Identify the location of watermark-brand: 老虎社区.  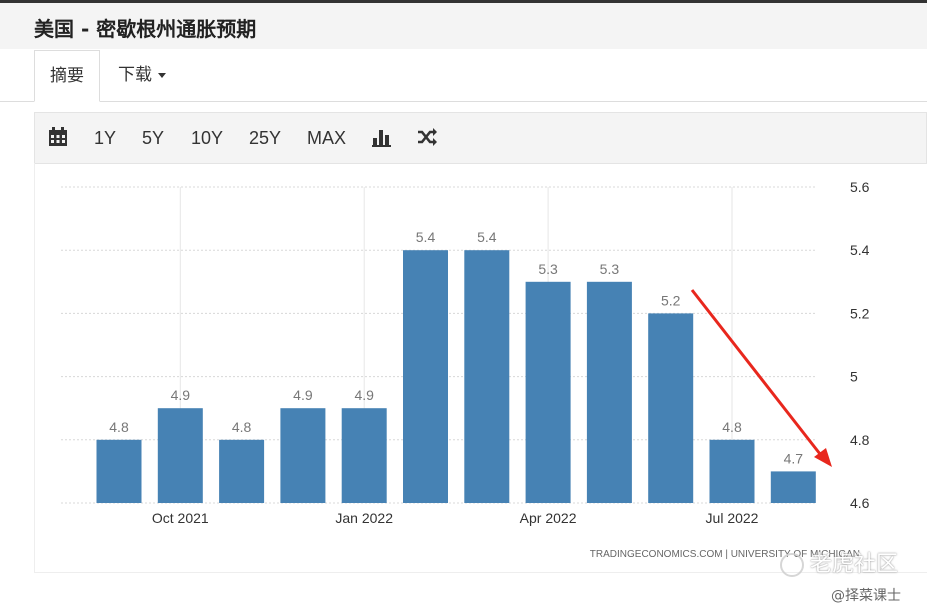
(854, 564).